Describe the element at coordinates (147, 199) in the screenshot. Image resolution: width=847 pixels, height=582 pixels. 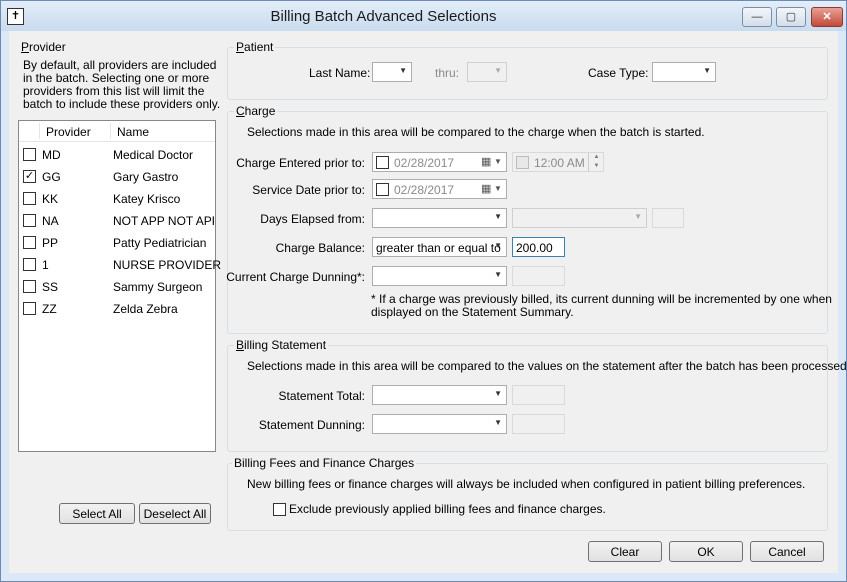
I see `provider-name: Katey Krisco` at that location.